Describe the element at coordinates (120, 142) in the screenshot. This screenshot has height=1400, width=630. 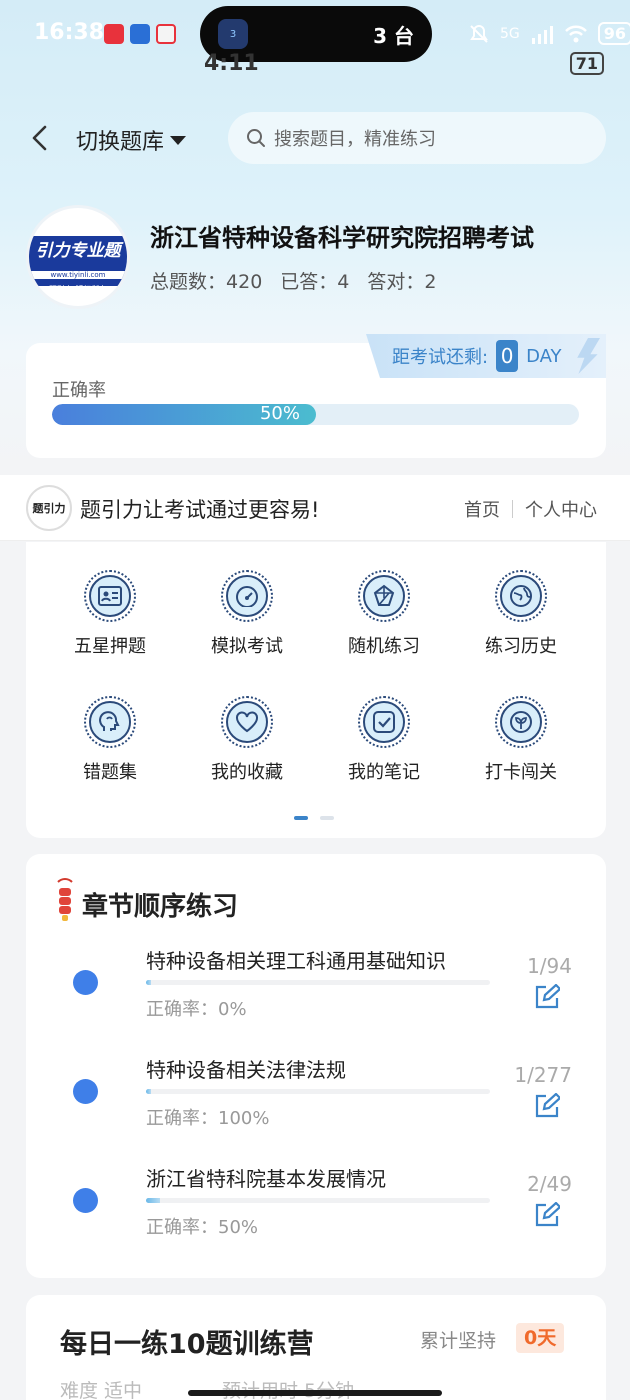
I see `switch-bank-label: 切换题库` at that location.